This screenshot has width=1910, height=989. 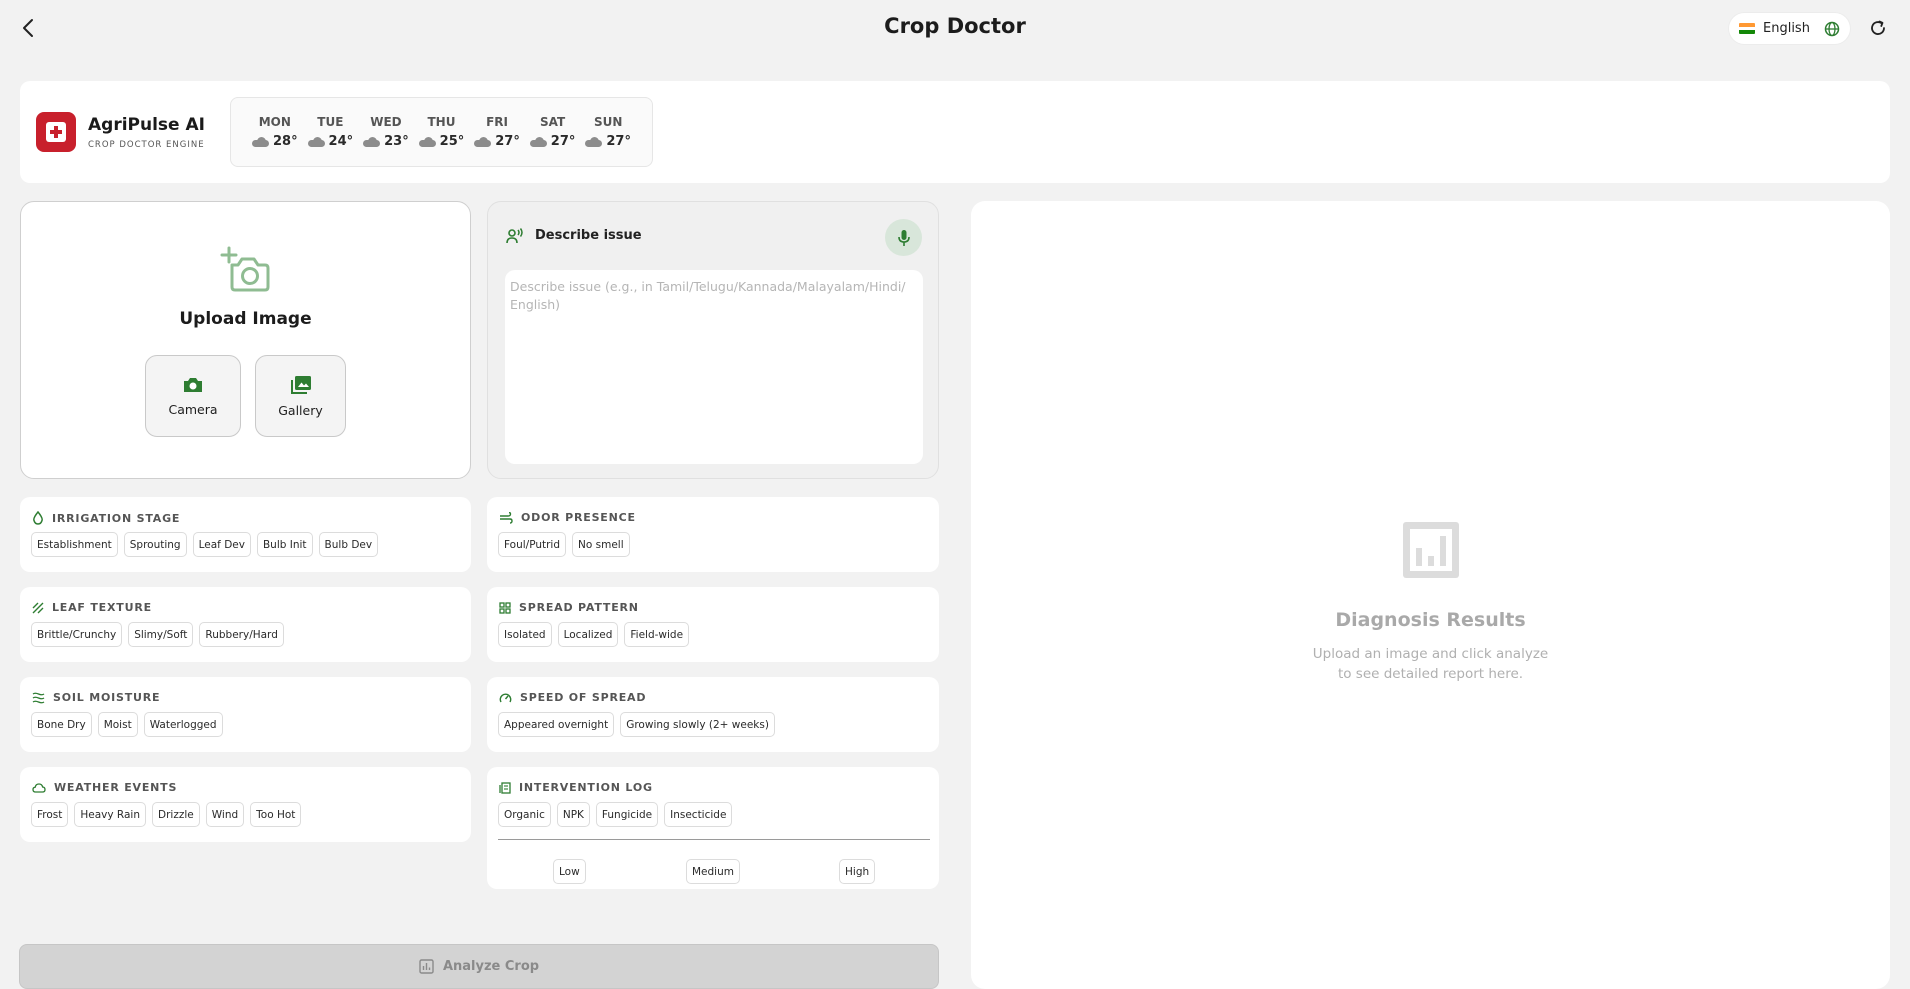 What do you see at coordinates (245, 714) in the screenshot?
I see `soil-moisture-card: SOIL MOISTURE Bone Dry Moist Waterlogged` at bounding box center [245, 714].